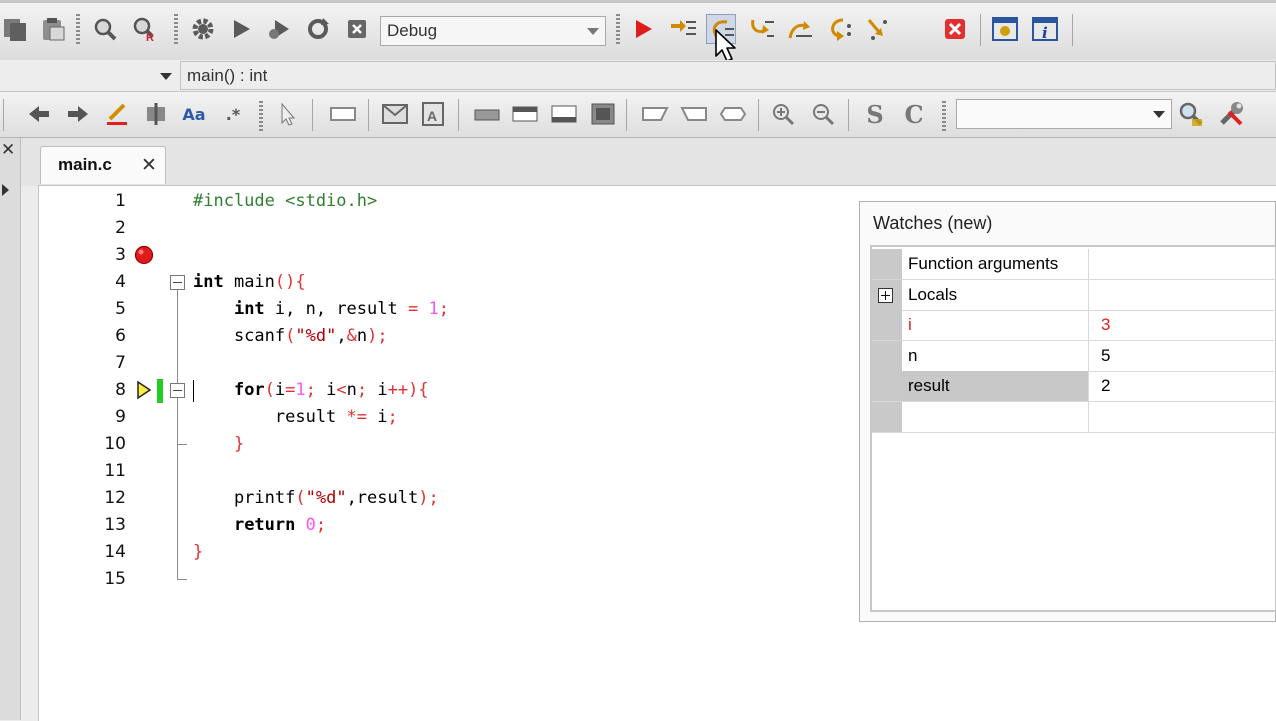 Image resolution: width=1276 pixels, height=721 pixels. Describe the element at coordinates (655, 114) in the screenshot. I see `if-block-icon` at that location.